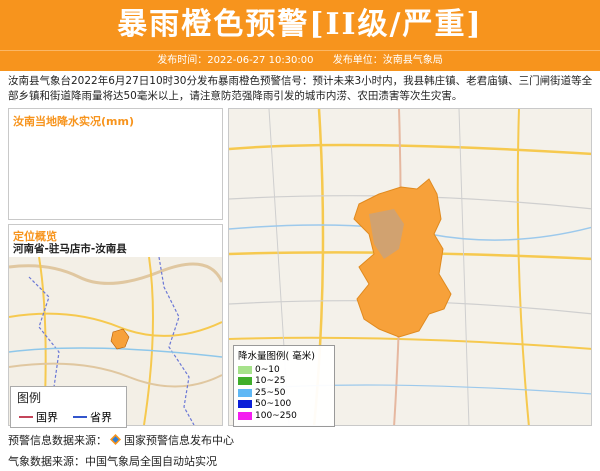 This screenshot has height=471, width=600. What do you see at coordinates (270, 392) in the screenshot?
I see `legend-label: 25~50` at bounding box center [270, 392].